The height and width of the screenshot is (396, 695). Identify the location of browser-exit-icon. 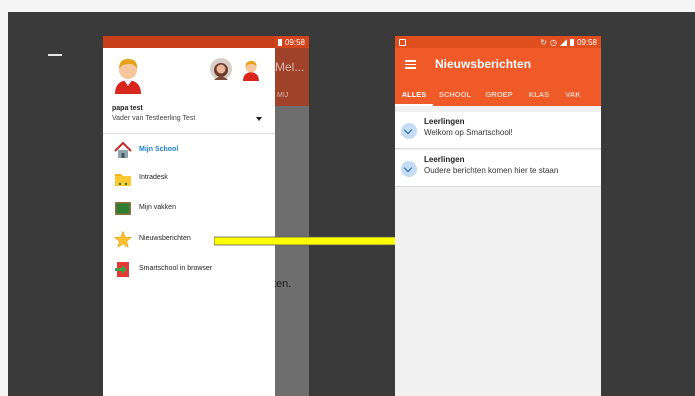
(122, 269).